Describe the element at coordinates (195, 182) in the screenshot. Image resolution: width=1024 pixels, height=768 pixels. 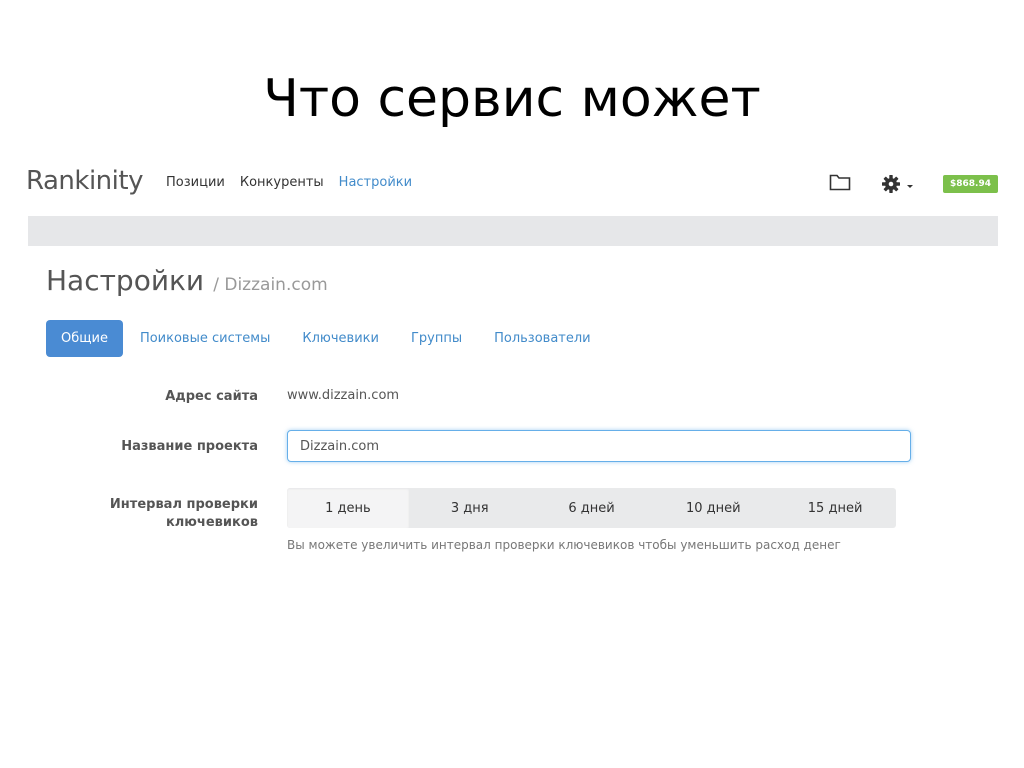
I see `nav-link-positions: Позиции` at that location.